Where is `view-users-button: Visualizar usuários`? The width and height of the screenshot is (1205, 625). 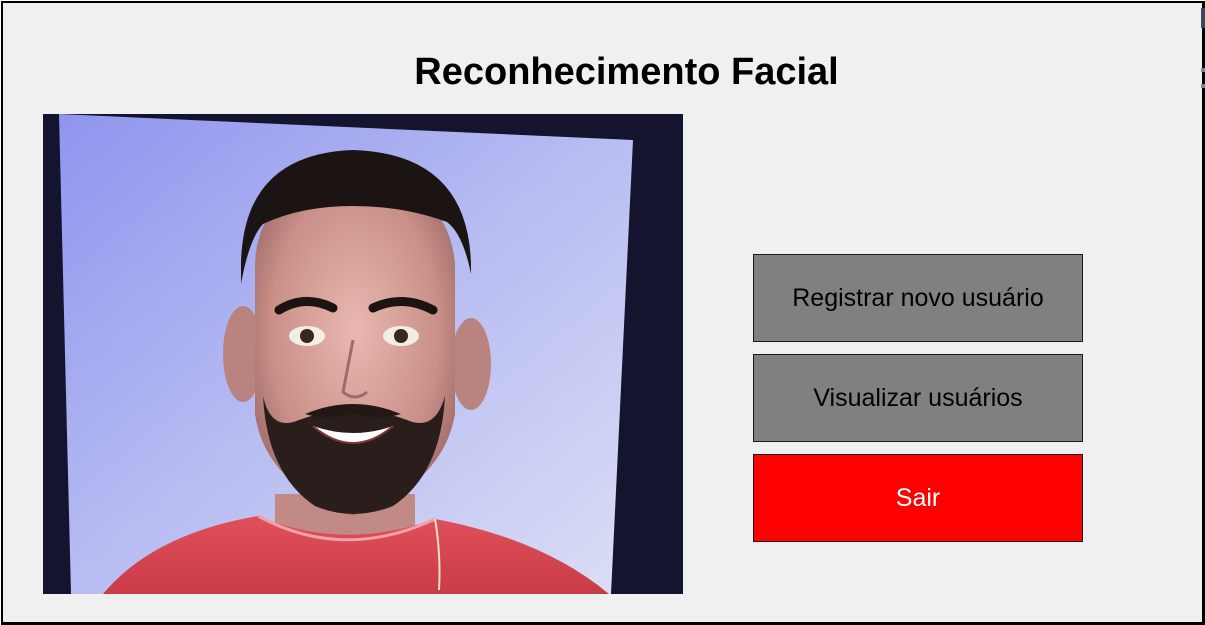
view-users-button: Visualizar usuários is located at coordinates (918, 398).